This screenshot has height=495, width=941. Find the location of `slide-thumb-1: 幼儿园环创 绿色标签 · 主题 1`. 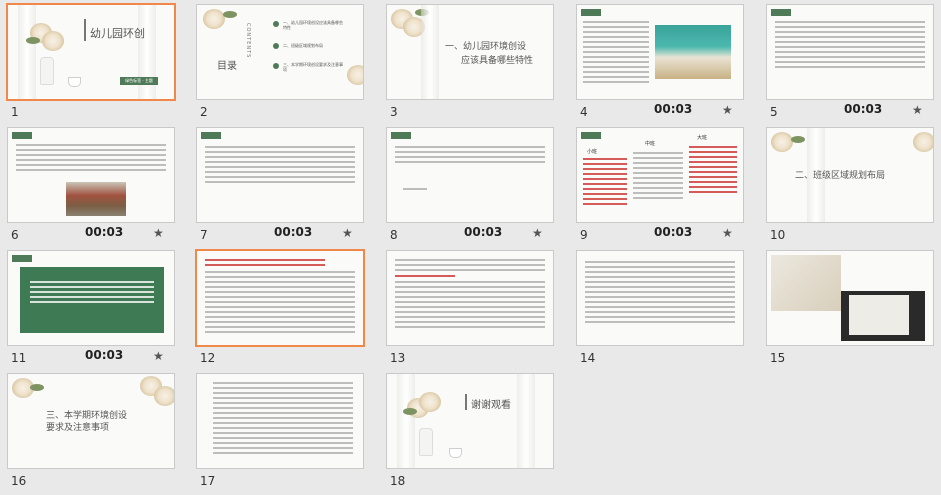

slide-thumb-1: 幼儿园环创 绿色标签 · 主题 1 is located at coordinates (97, 63).